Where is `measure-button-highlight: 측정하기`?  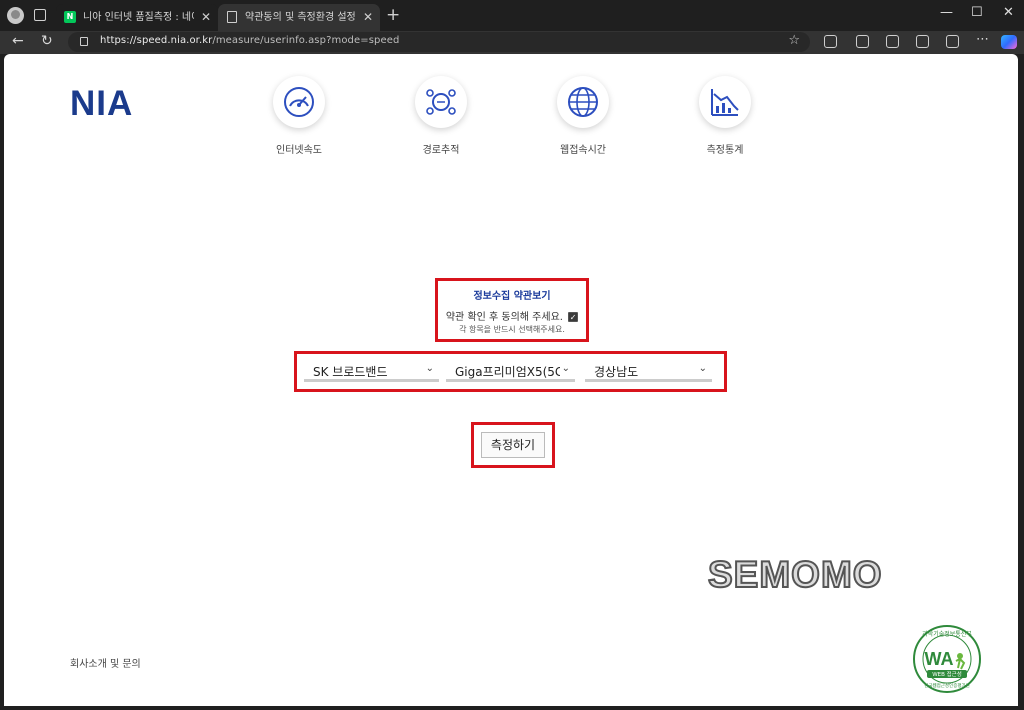
measure-button-highlight: 측정하기 is located at coordinates (513, 445).